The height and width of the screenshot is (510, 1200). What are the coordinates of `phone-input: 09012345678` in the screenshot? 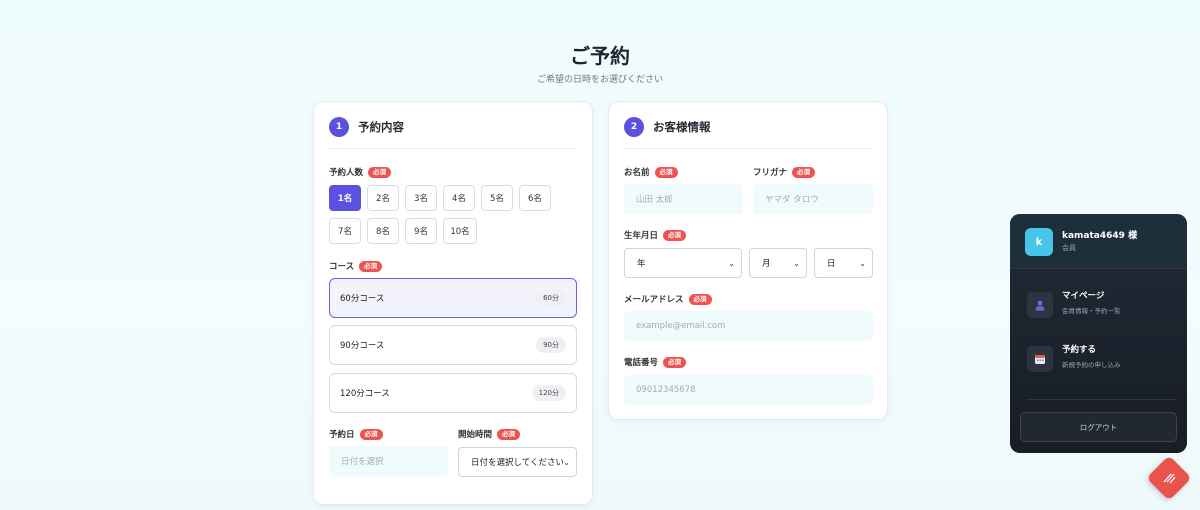 It's located at (748, 390).